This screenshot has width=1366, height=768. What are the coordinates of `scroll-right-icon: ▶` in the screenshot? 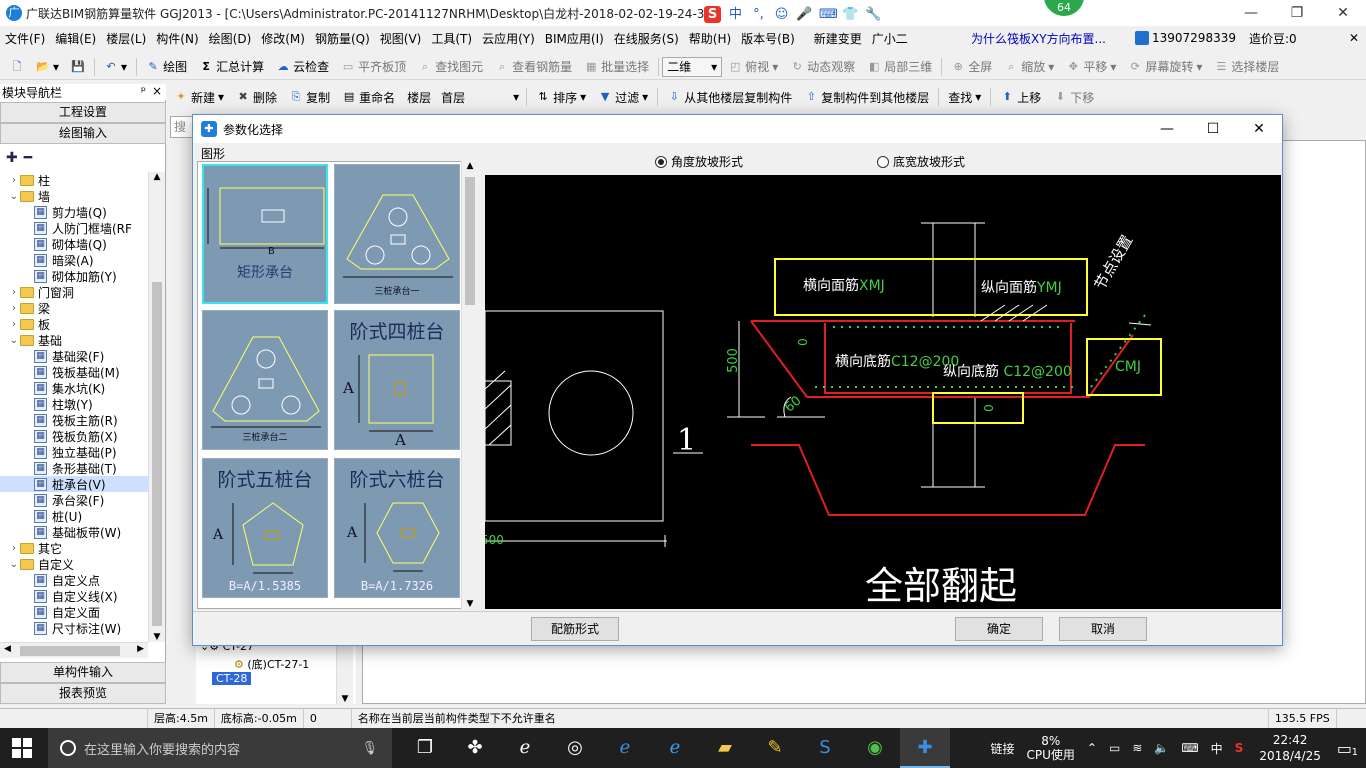 It's located at (140, 649).